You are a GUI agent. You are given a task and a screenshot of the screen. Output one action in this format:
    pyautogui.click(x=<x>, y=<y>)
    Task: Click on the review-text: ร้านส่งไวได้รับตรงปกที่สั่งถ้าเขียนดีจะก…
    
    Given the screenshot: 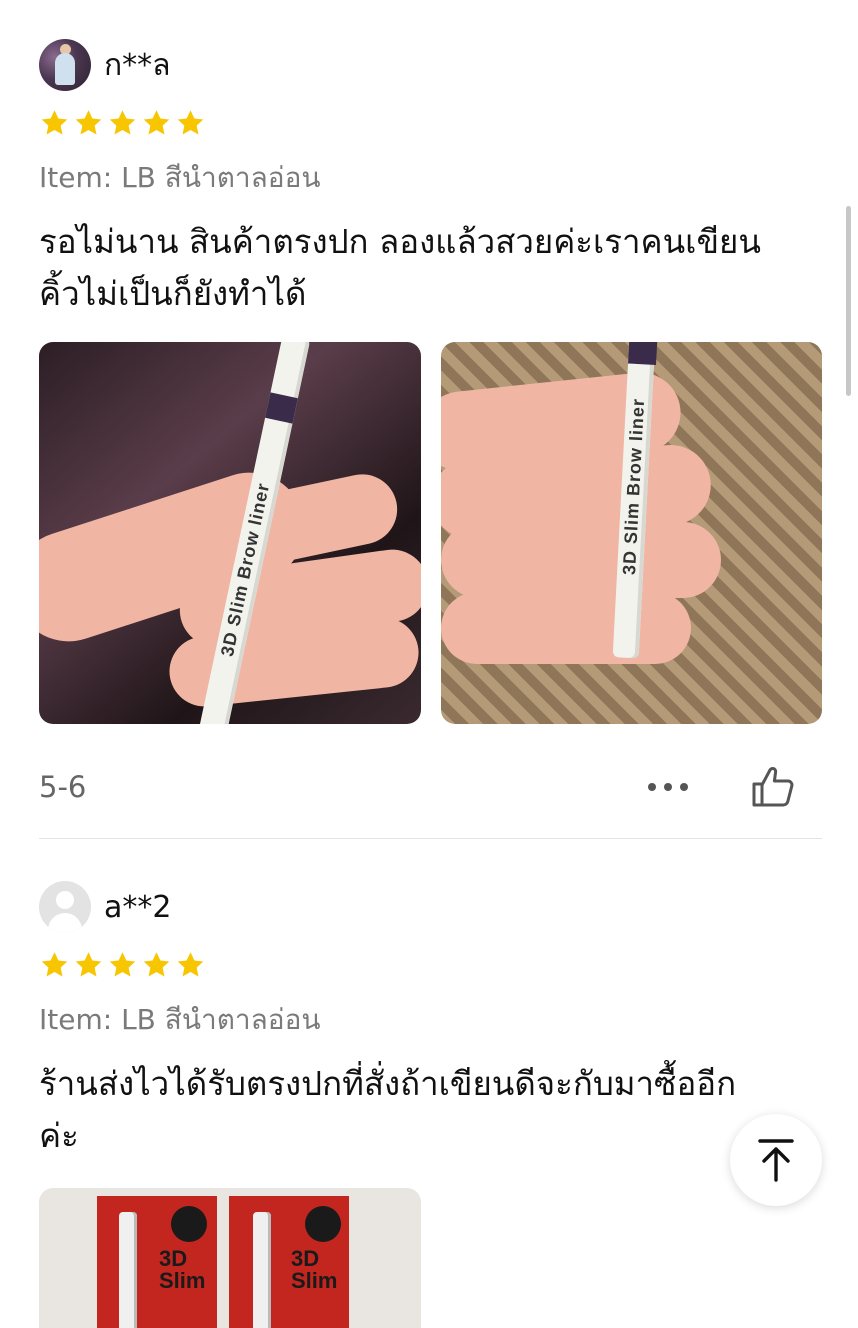 What is the action you would take?
    pyautogui.click(x=434, y=1110)
    